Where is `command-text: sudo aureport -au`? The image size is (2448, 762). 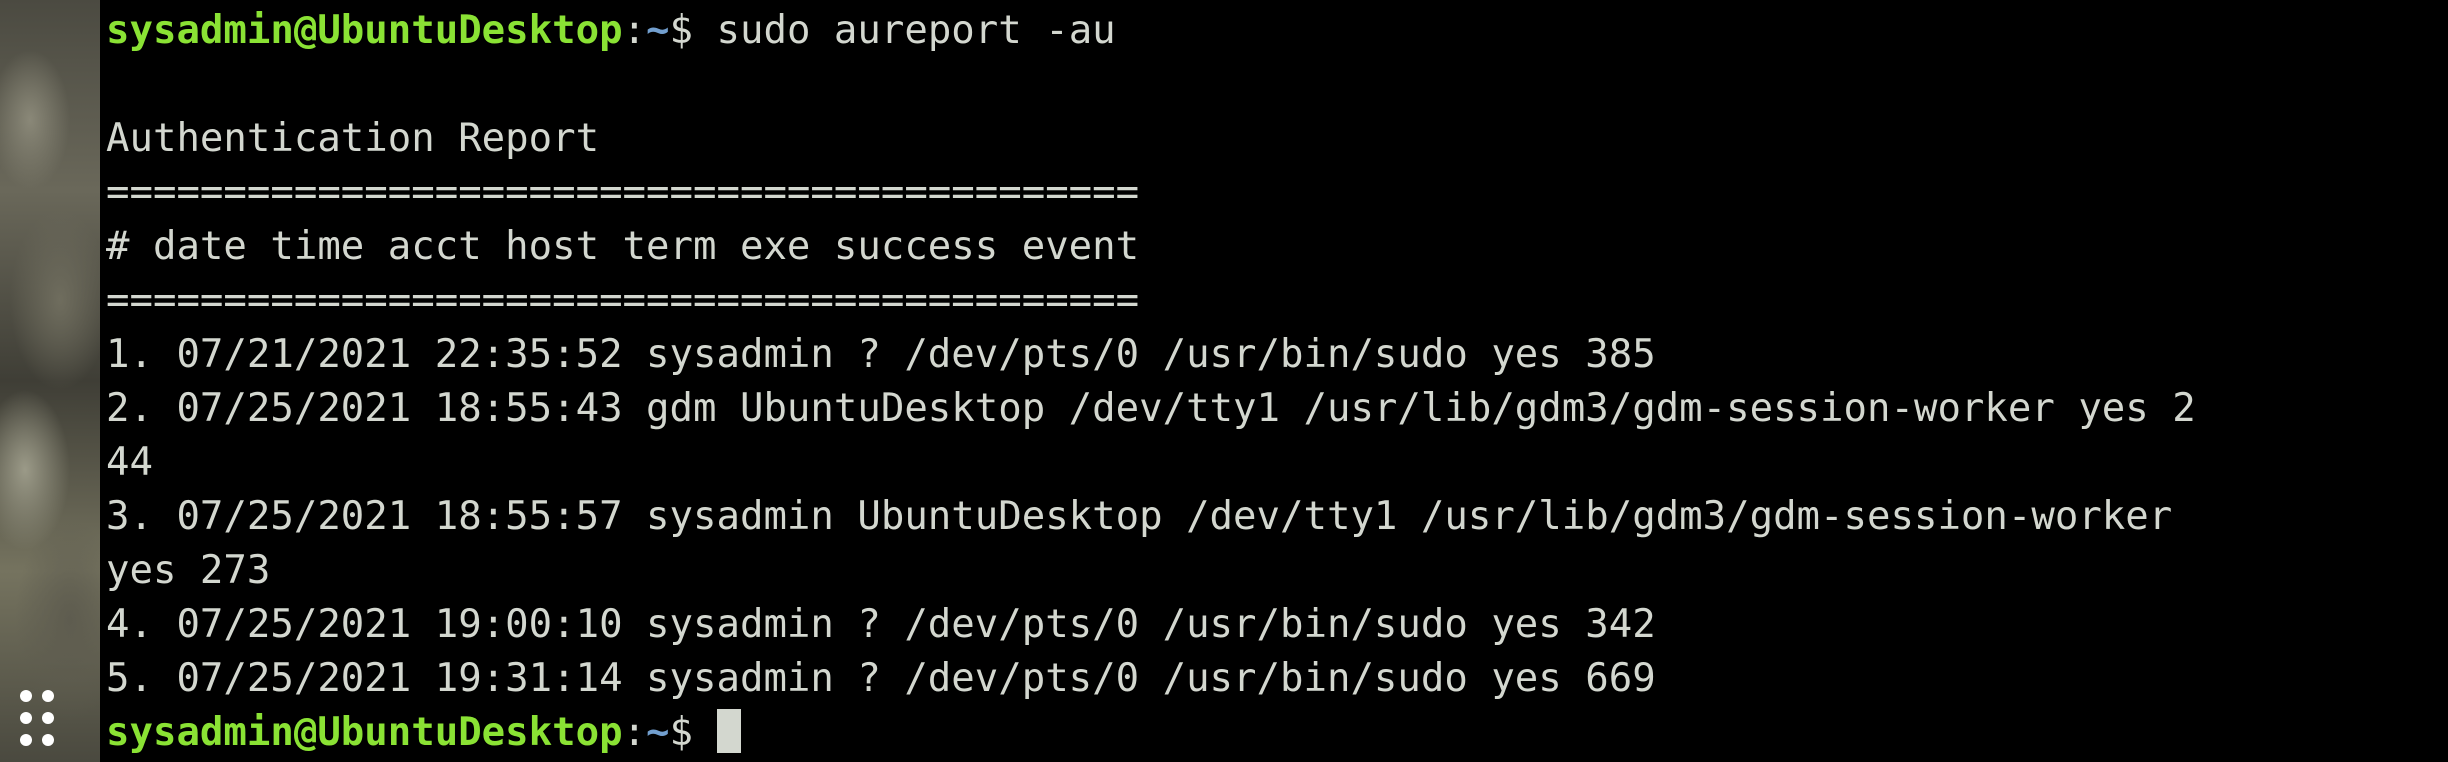 command-text: sudo aureport -au is located at coordinates (916, 30).